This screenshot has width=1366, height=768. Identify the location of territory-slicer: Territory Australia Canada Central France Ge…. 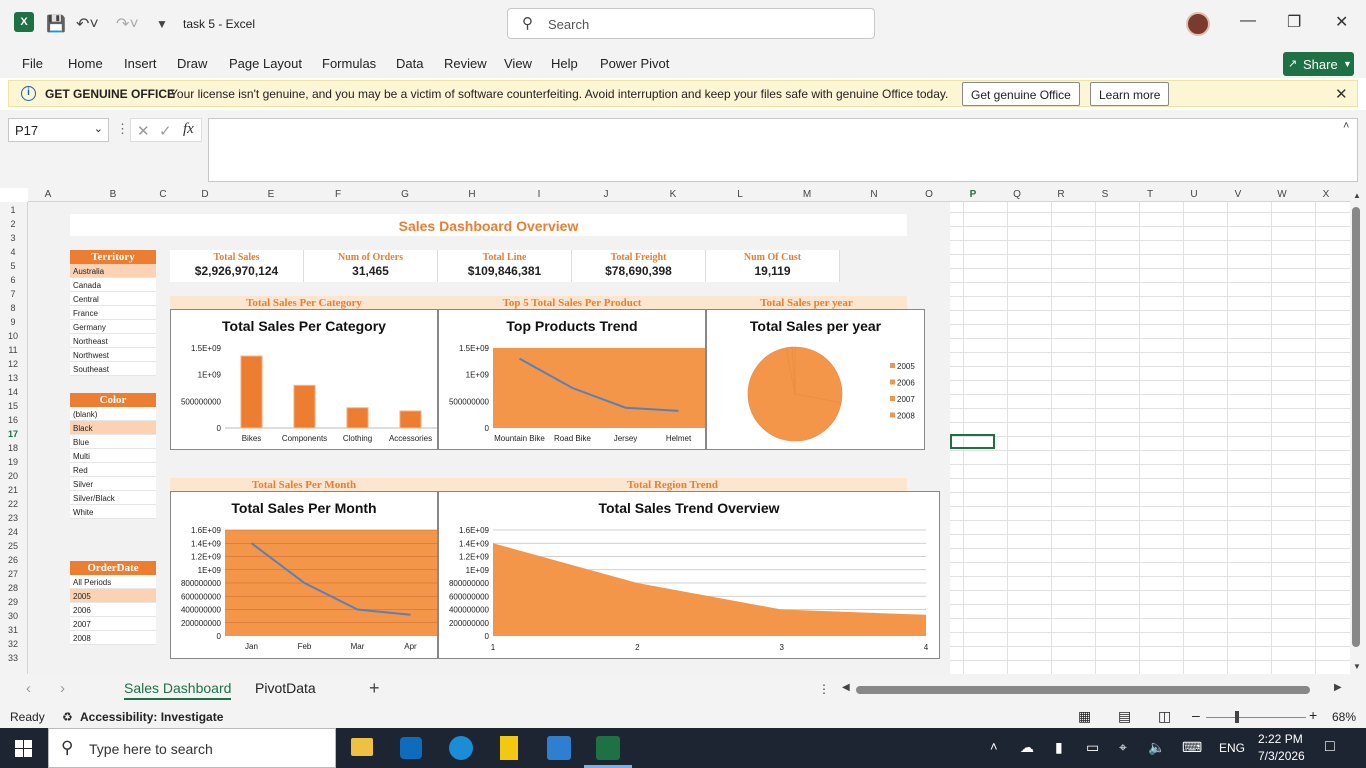
(113, 313).